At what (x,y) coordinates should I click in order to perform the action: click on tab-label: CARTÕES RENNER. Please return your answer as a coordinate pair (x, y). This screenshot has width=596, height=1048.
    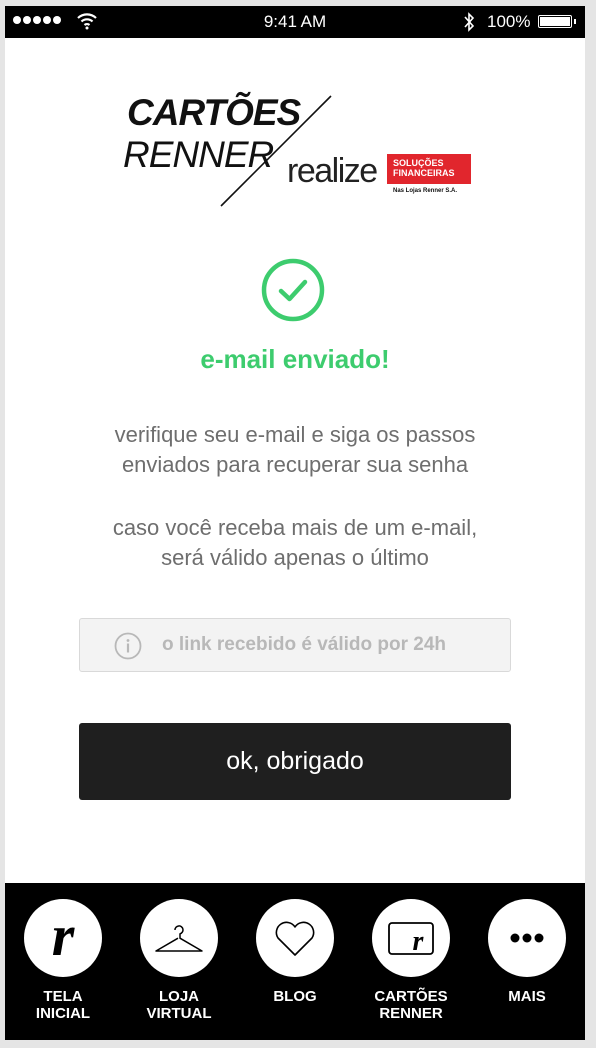
    Looking at the image, I should click on (411, 1005).